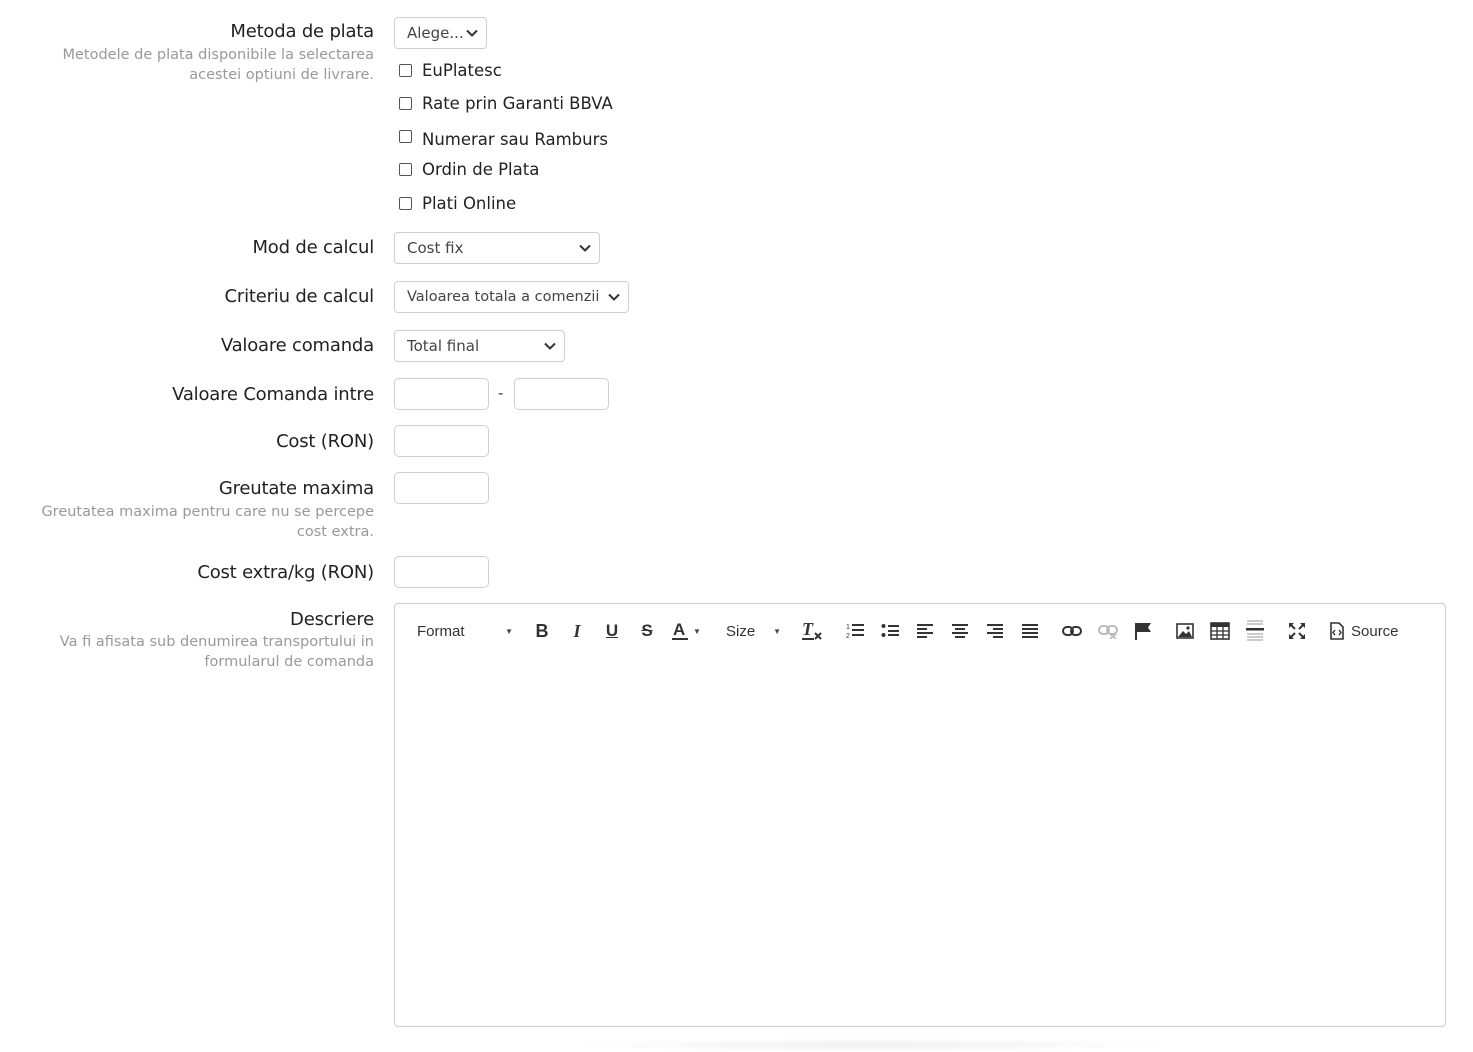  Describe the element at coordinates (285, 572) in the screenshot. I see `extra-cost-label: Cost extra/kg (RON)` at that location.